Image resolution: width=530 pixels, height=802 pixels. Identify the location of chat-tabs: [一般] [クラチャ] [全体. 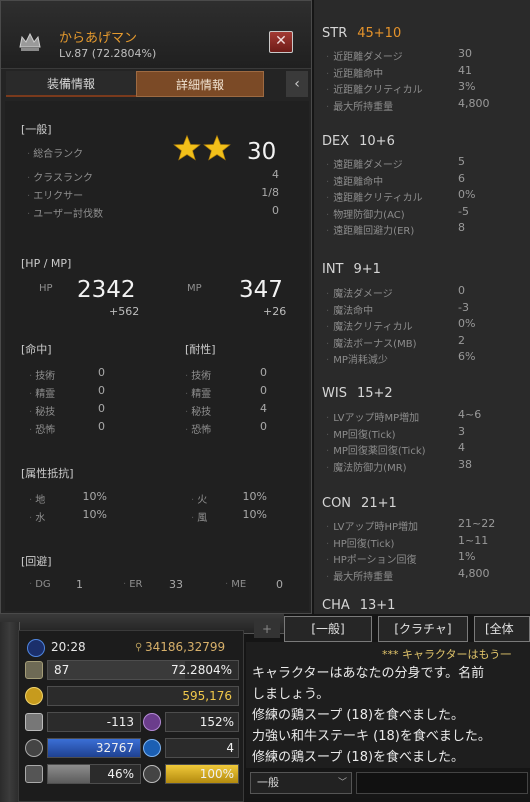
(407, 629).